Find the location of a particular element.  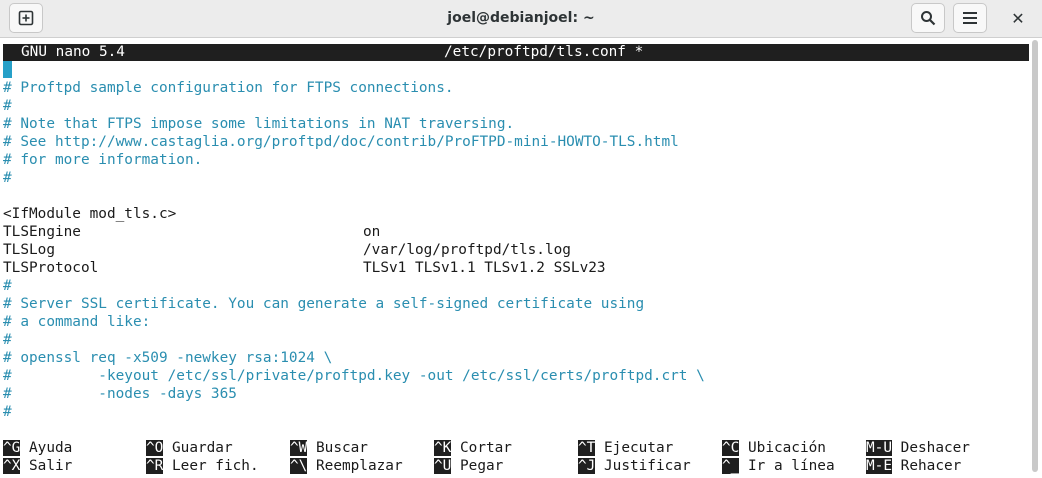

shortcut-label: Justificar is located at coordinates (643, 466).